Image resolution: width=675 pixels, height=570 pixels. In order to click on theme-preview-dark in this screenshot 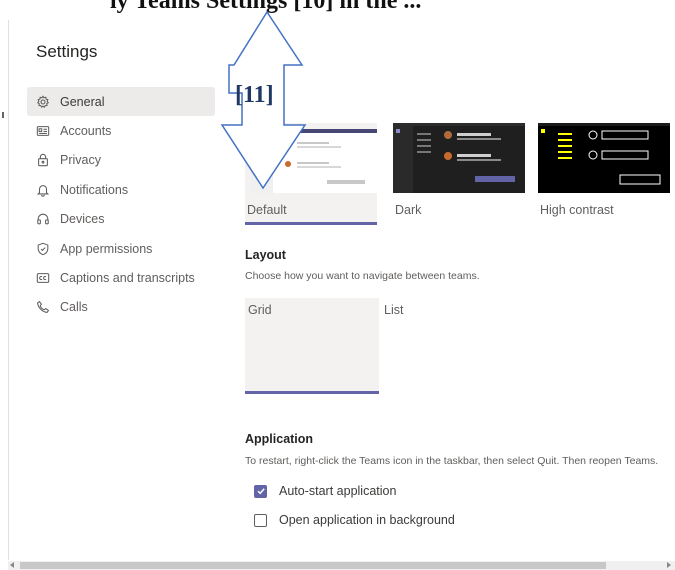, I will do `click(459, 158)`.